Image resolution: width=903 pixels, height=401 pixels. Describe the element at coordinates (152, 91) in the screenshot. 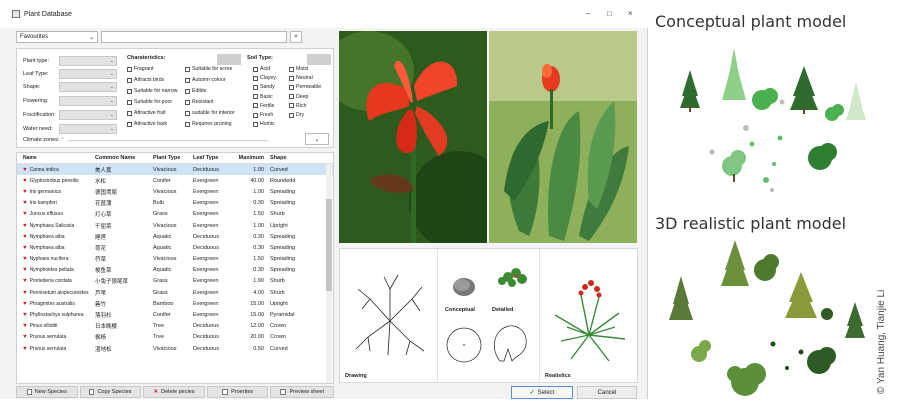

I see `characteristic-checkbox: Suitable for narrow` at that location.